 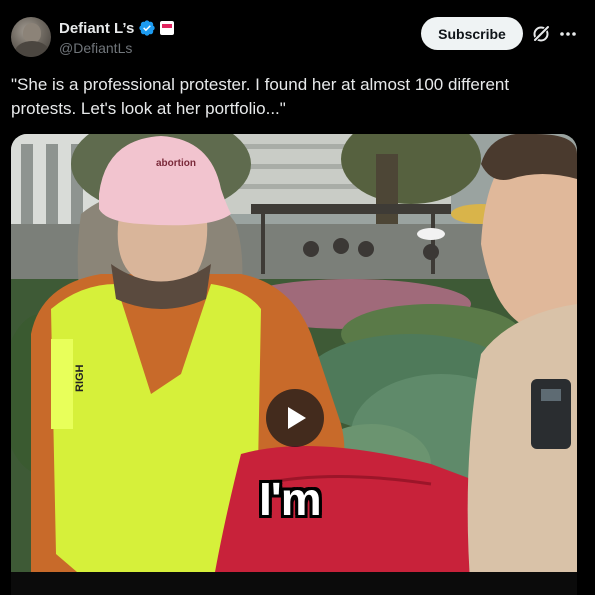 What do you see at coordinates (96, 28) in the screenshot?
I see `display-name: Defiant L’s` at bounding box center [96, 28].